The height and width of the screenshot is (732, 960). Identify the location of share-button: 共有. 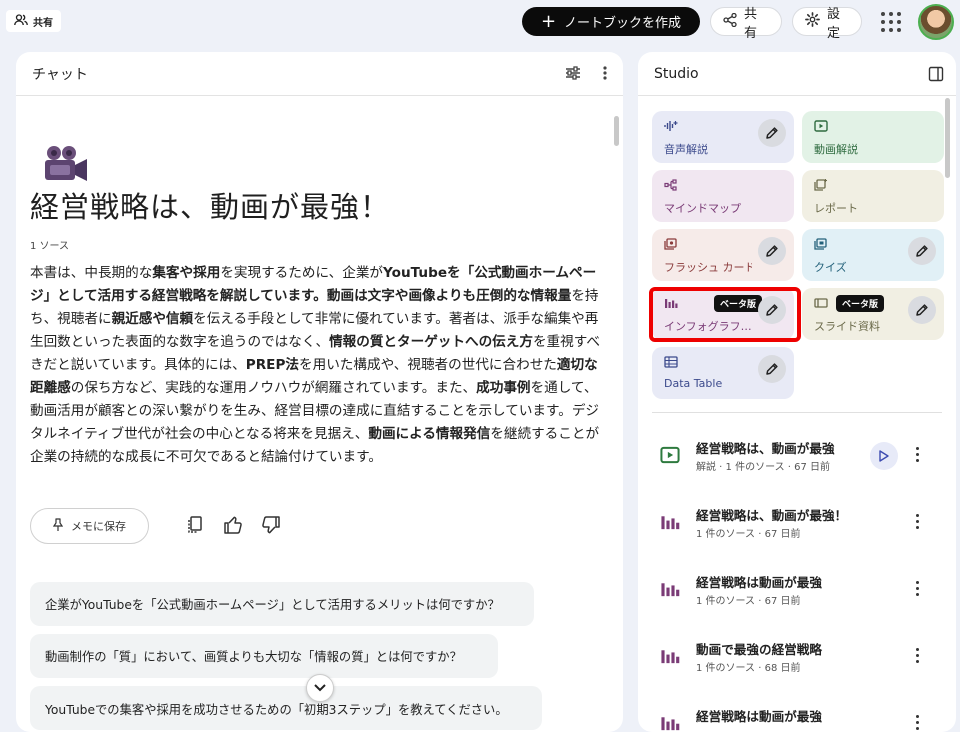
(746, 24).